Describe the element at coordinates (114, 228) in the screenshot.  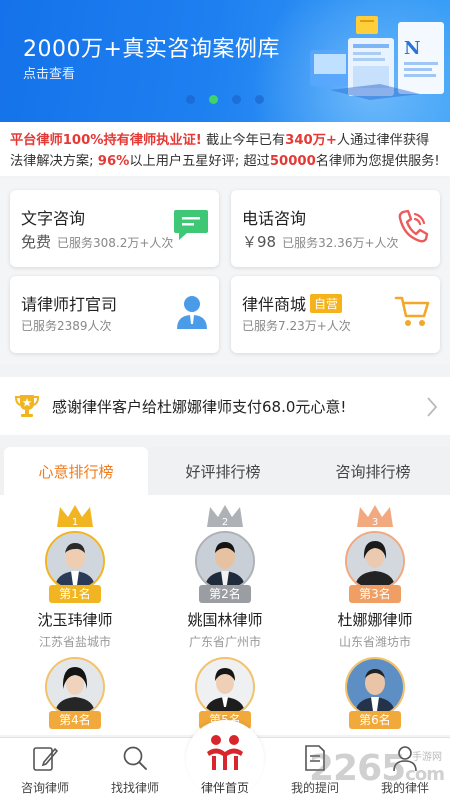
I see `text-consult-card: 文字咨询 免费 已服务308.2万+人次` at that location.